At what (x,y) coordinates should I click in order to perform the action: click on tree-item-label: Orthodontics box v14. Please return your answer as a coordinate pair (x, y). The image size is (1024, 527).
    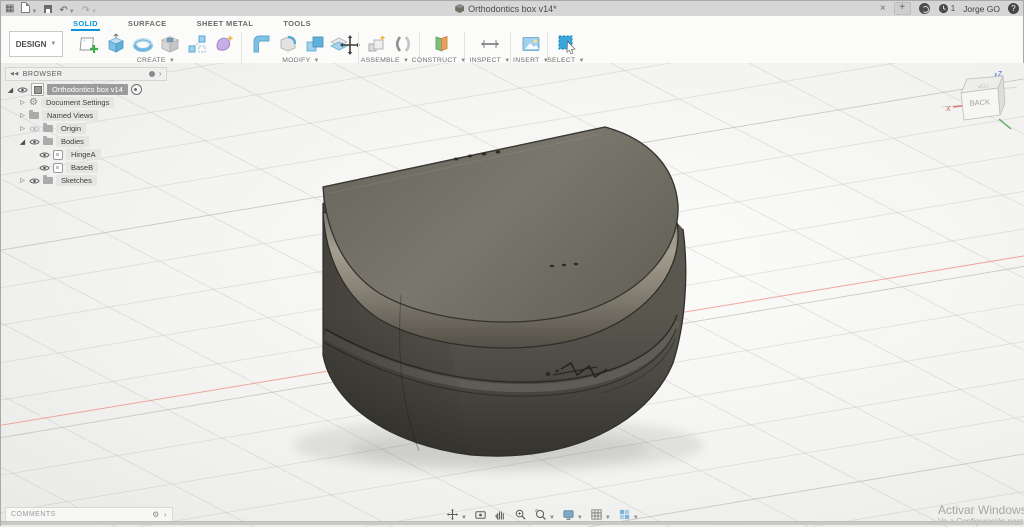
    Looking at the image, I should click on (87, 89).